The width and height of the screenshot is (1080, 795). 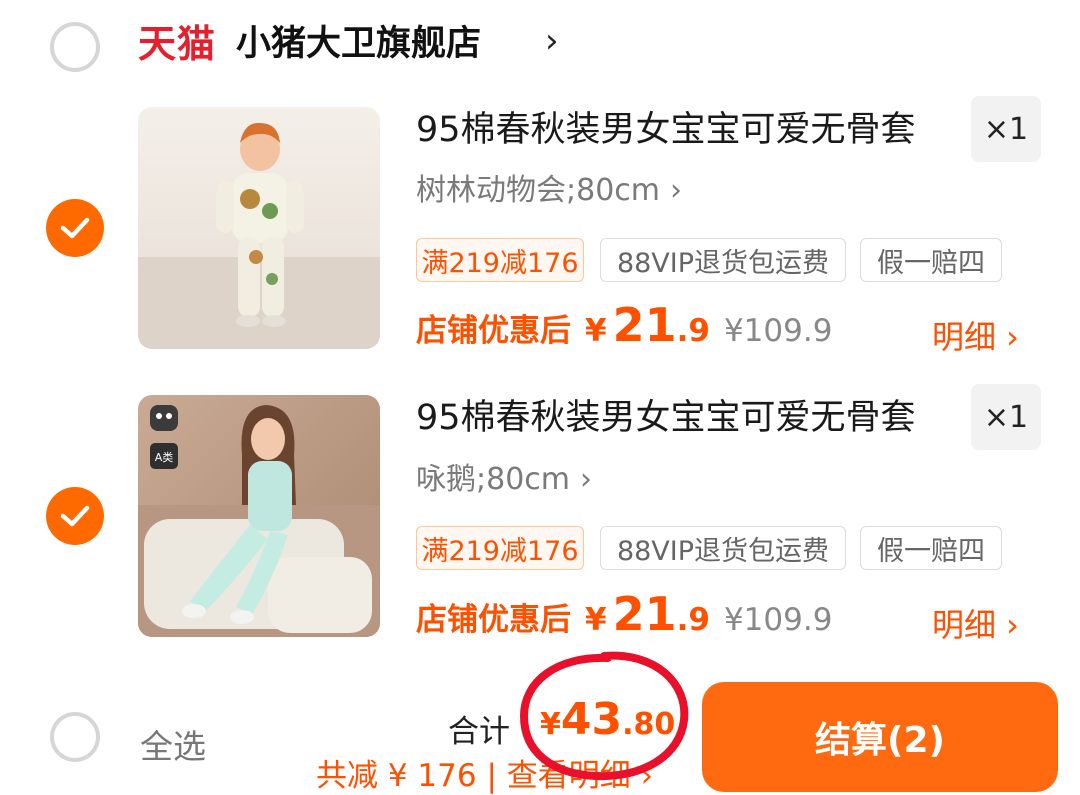 I want to click on item-1-price-row: 店铺优惠后 ¥ 21 .9 ¥109.9, so click(x=624, y=325).